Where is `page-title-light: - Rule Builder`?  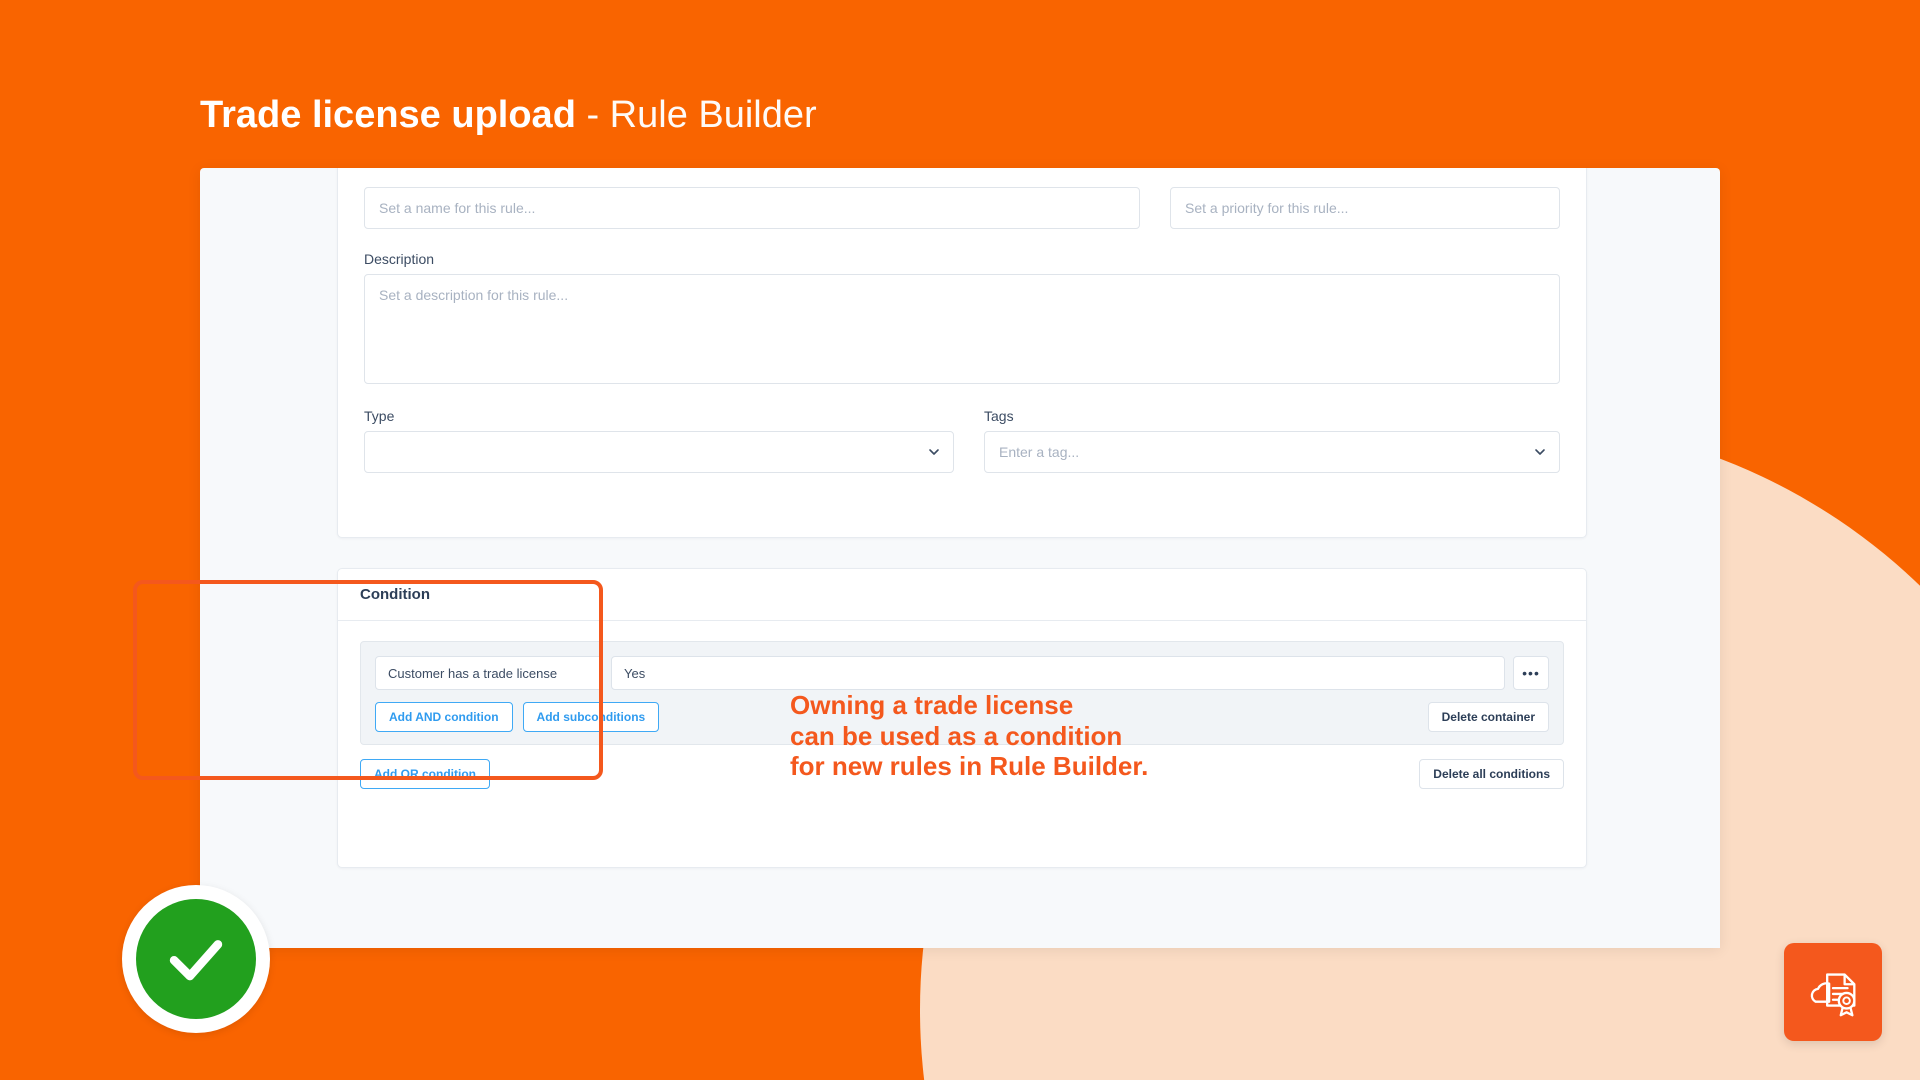
page-title-light: - Rule Builder is located at coordinates (696, 115).